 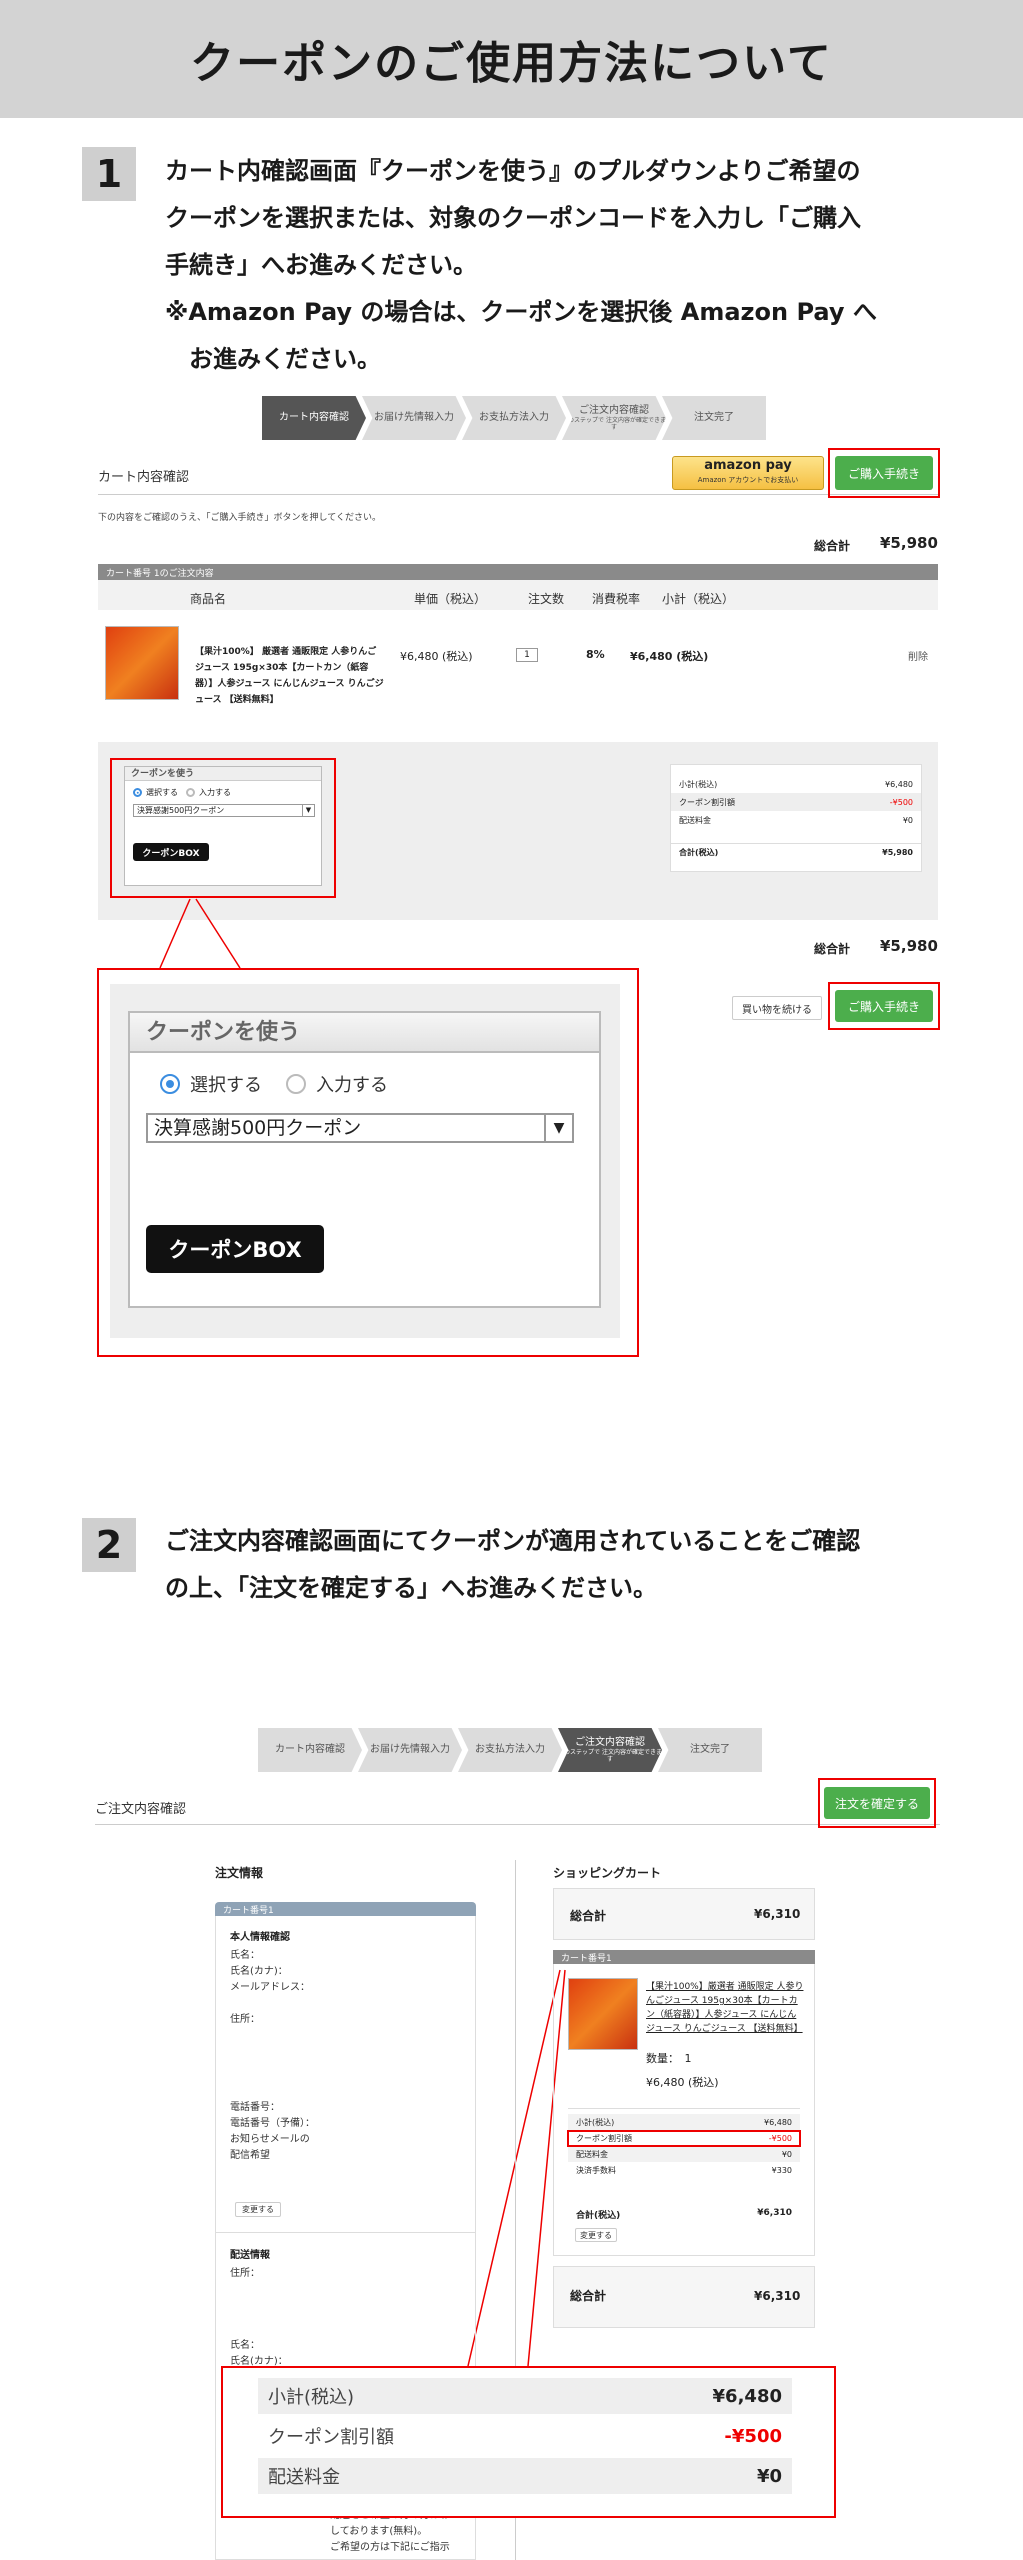 What do you see at coordinates (270, 2004) in the screenshot?
I see `field-label` at bounding box center [270, 2004].